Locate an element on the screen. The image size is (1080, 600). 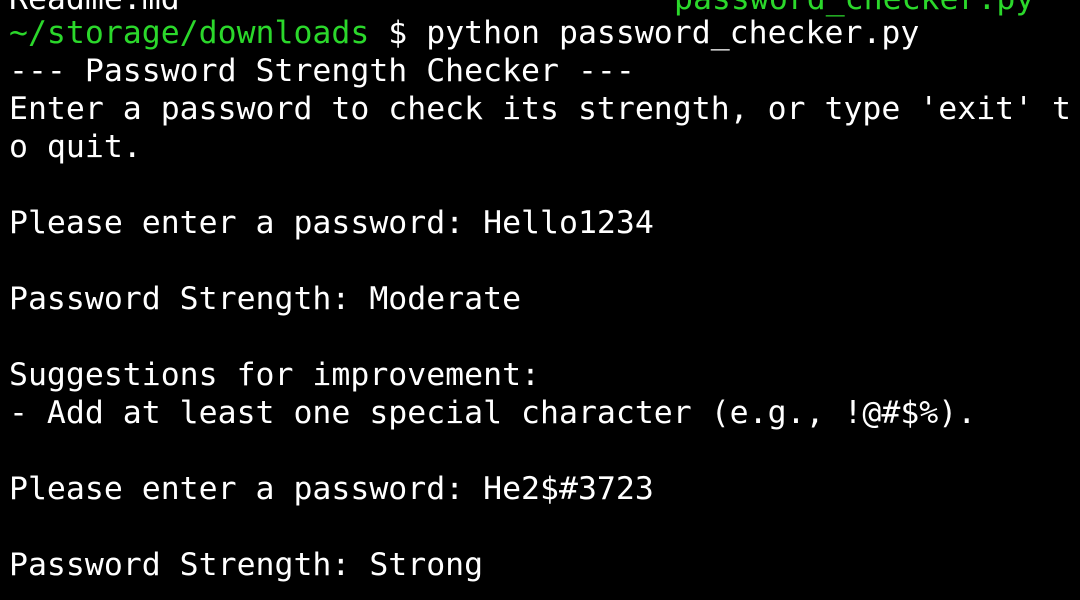
prompt-path: ~/storage/downloads is located at coordinates (189, 33).